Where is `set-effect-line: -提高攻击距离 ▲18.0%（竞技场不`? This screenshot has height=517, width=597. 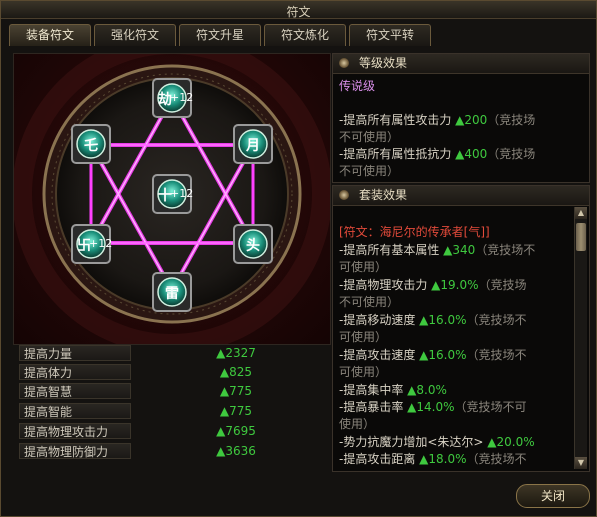 set-effect-line: -提高攻击距离 ▲18.0%（竞技场不 is located at coordinates (433, 459).